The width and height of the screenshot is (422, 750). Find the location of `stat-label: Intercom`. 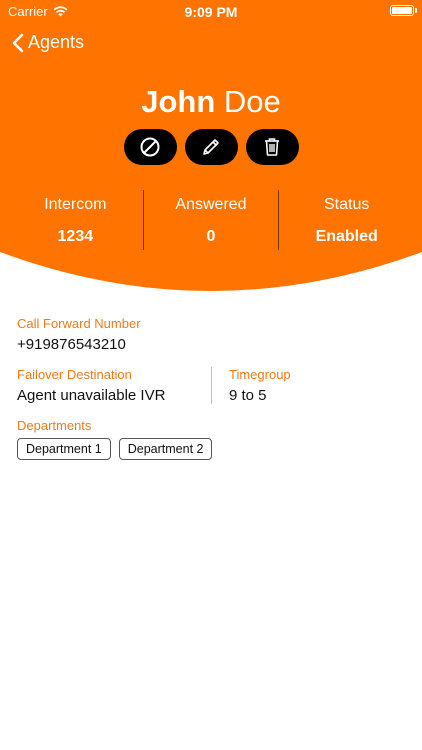

stat-label: Intercom is located at coordinates (75, 204).